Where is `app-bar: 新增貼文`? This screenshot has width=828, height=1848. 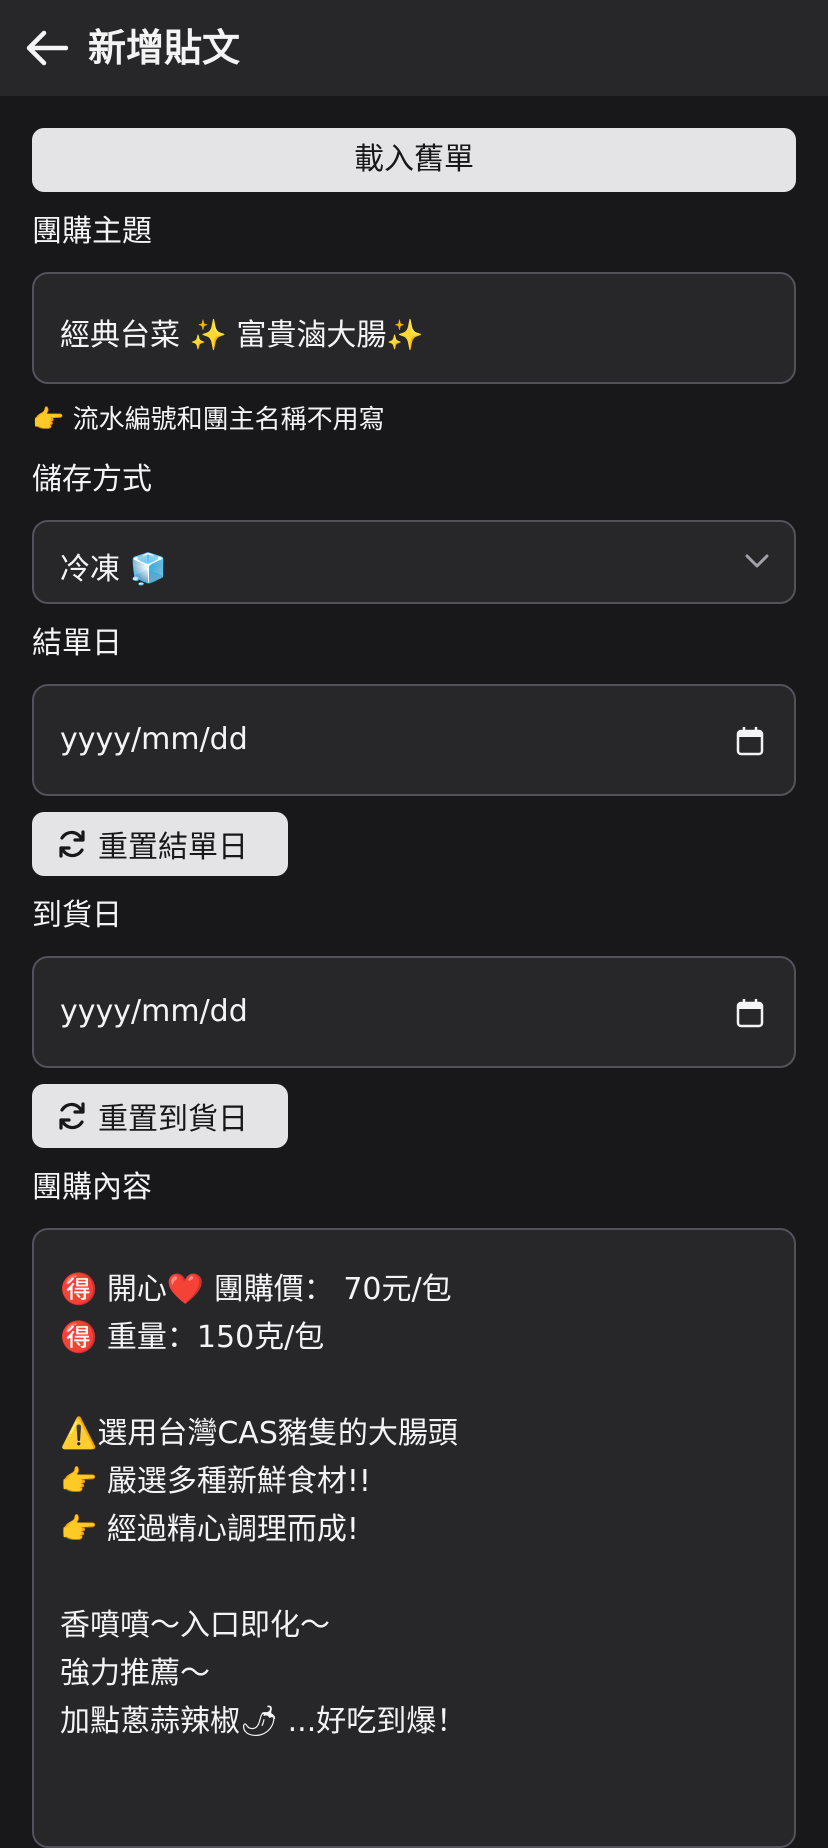
app-bar: 新增貼文 is located at coordinates (414, 48).